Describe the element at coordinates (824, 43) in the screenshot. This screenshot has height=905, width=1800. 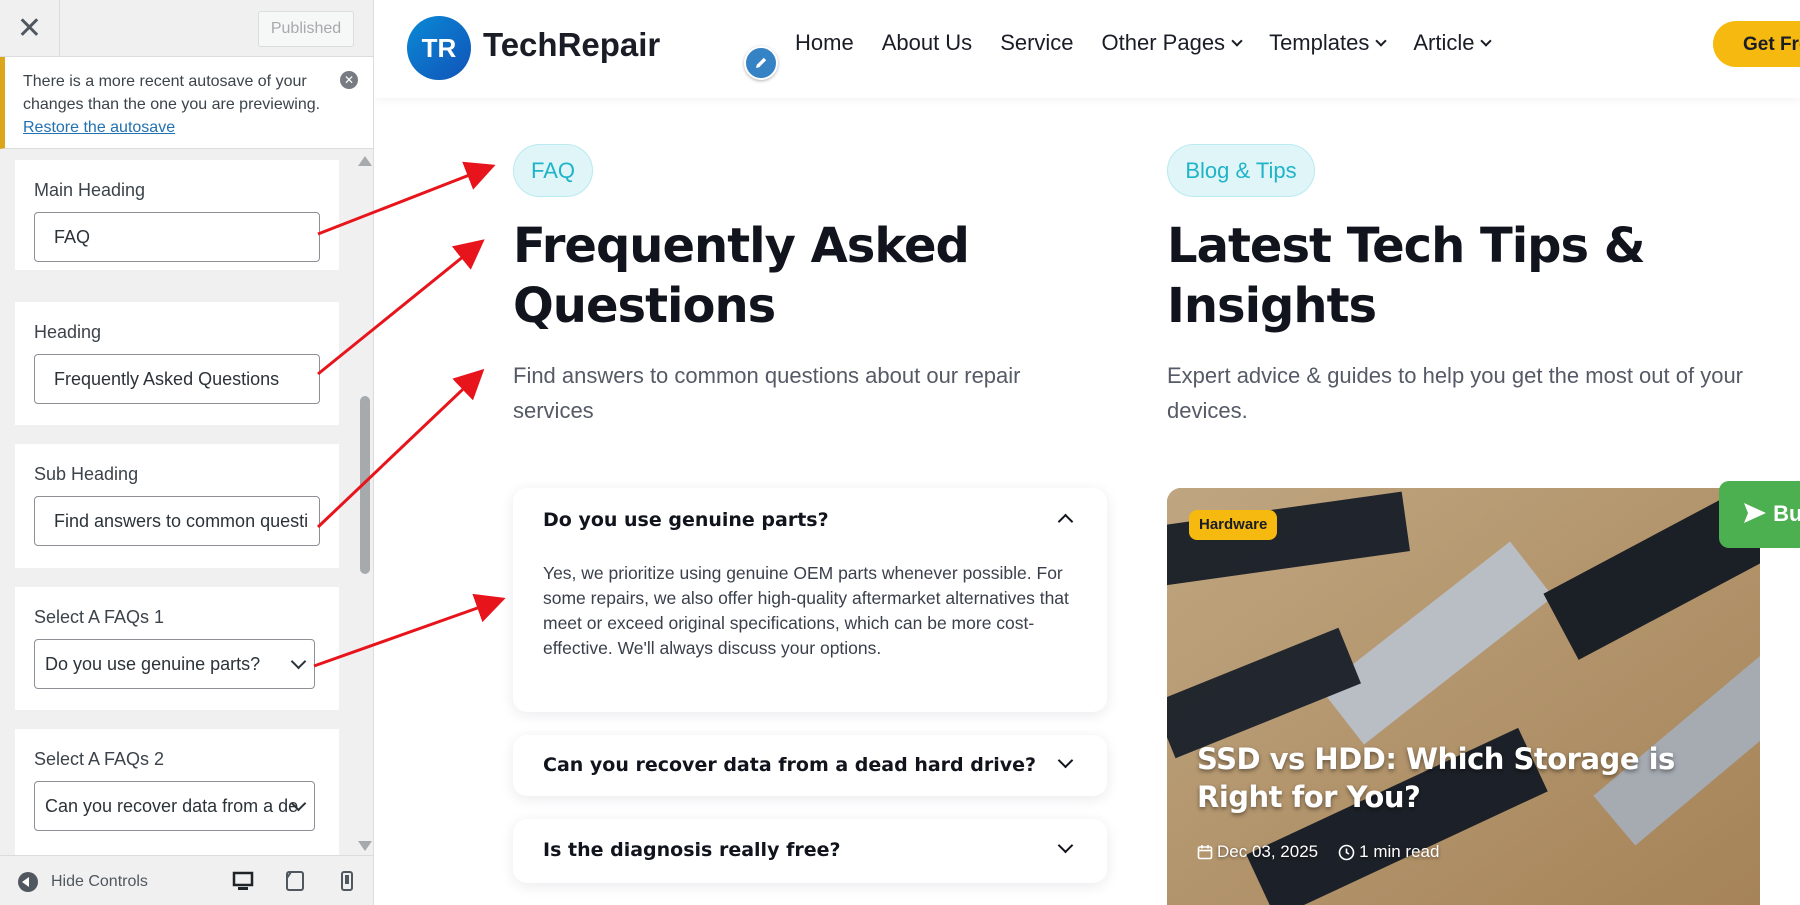
I see `nav-item-home: Home` at that location.